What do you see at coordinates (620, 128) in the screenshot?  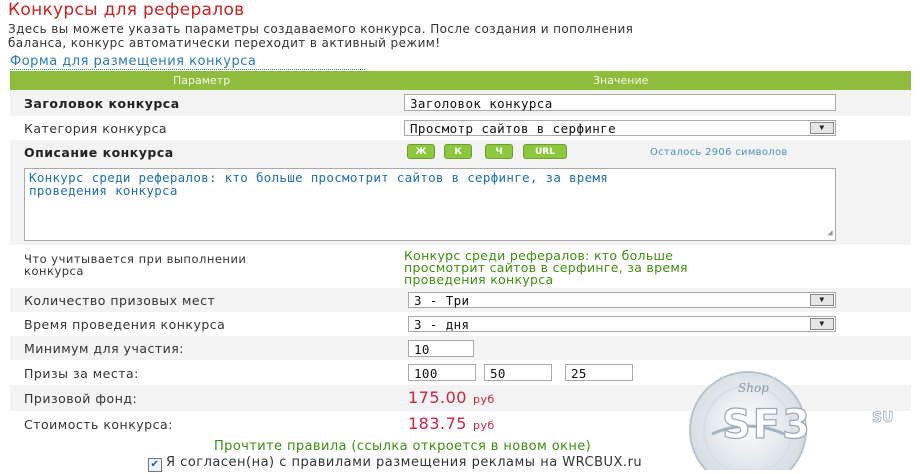 I see `category-select: Просмотр сайтов в серфинге ▼` at bounding box center [620, 128].